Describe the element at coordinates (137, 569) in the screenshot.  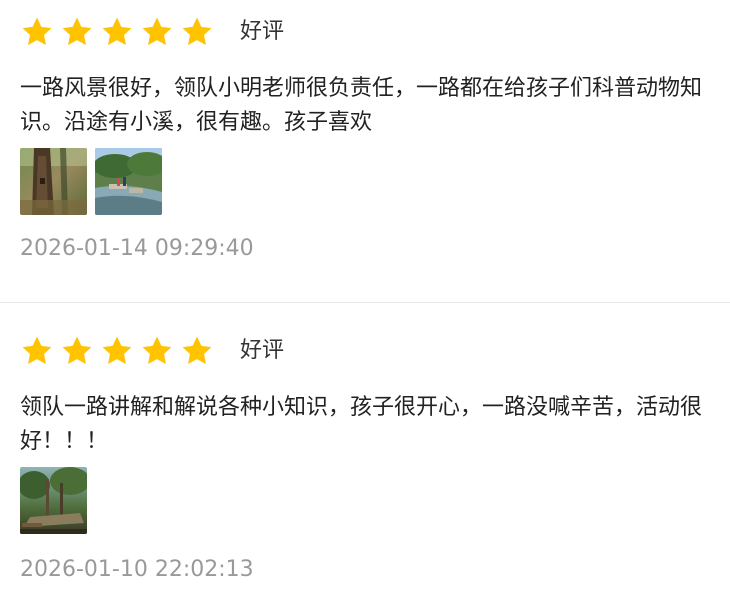
I see `review-timestamp: 2026-01-10 22:02:13` at that location.